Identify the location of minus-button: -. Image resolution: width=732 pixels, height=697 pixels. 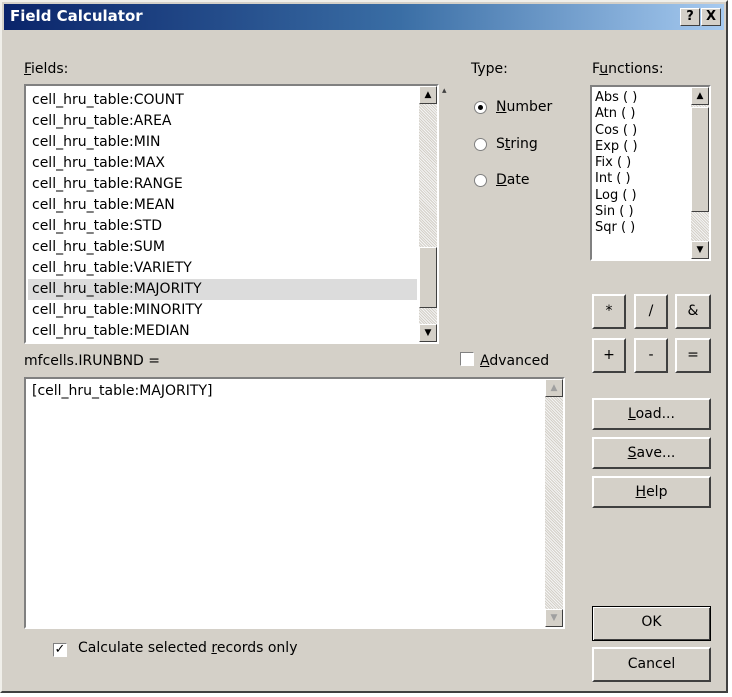
(651, 355).